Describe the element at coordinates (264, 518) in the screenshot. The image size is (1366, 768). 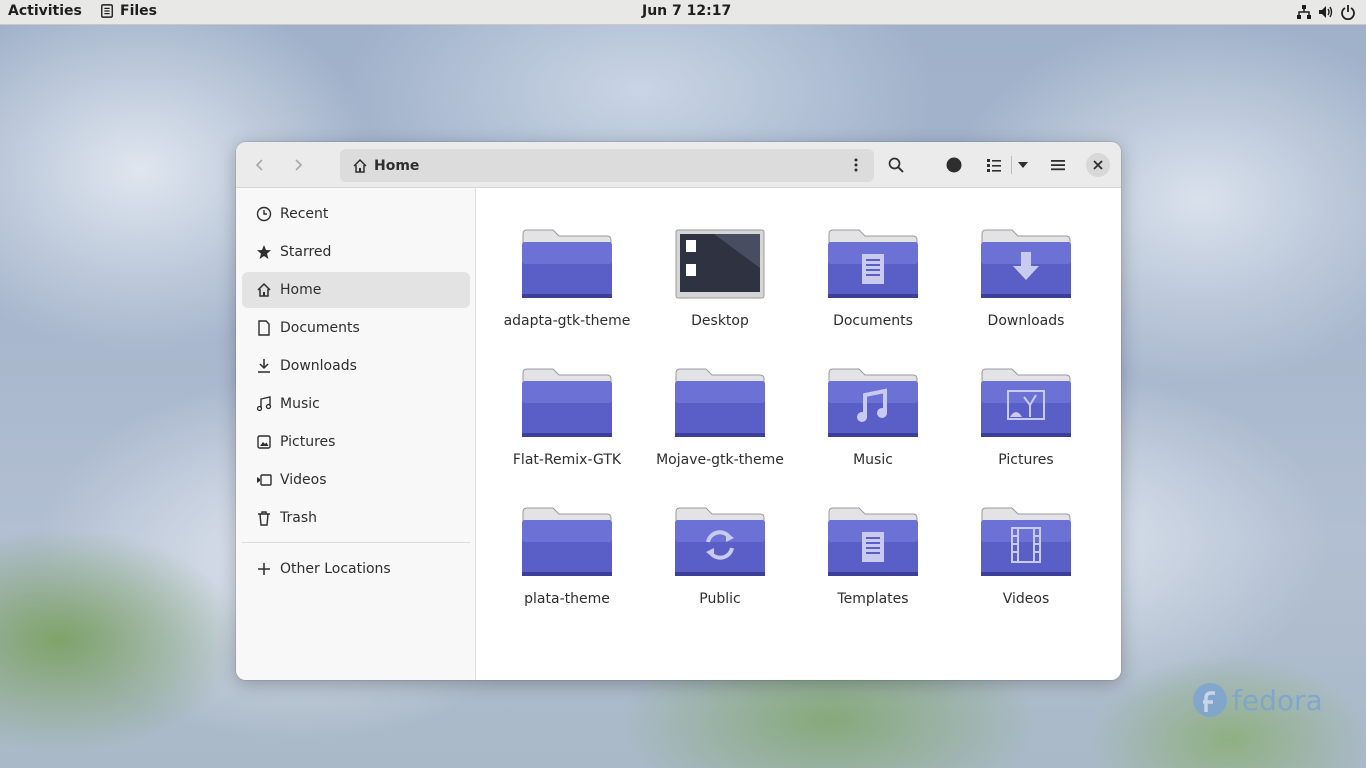
I see `trash-icon` at that location.